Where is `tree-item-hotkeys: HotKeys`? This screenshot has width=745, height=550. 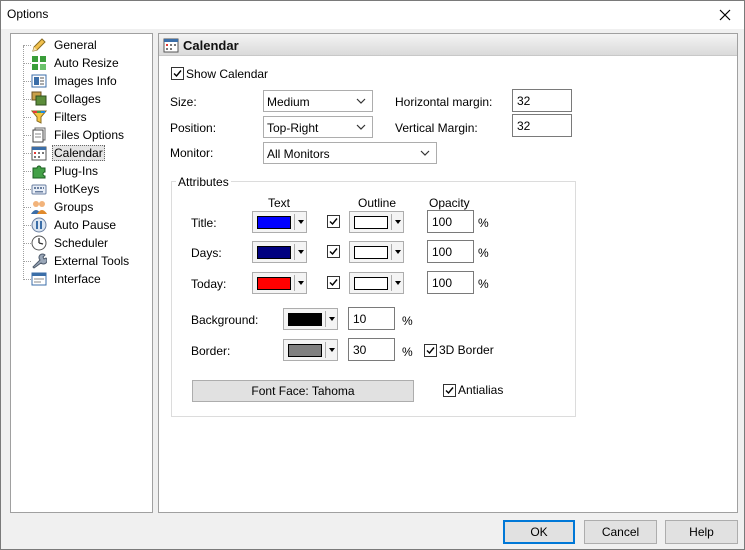 tree-item-hotkeys: HotKeys is located at coordinates (81, 189).